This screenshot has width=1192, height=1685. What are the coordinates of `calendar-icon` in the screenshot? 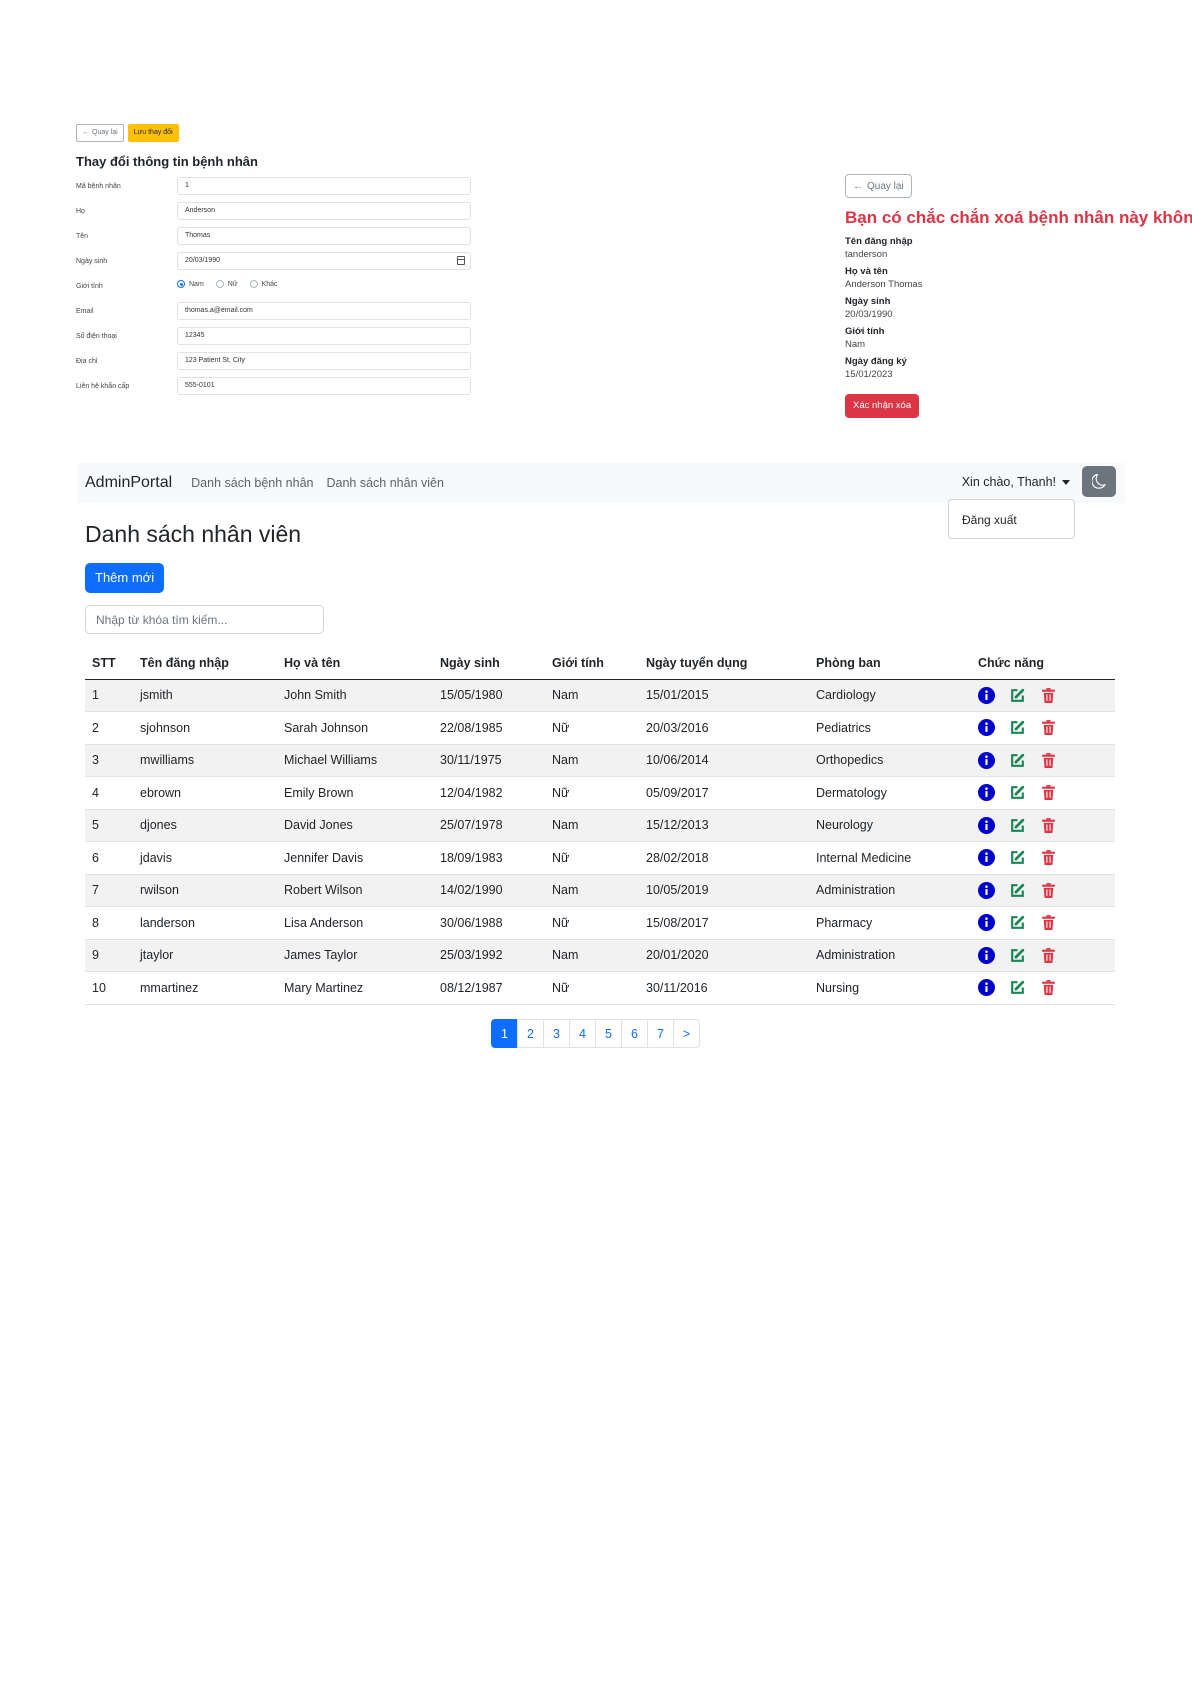 It's located at (461, 260).